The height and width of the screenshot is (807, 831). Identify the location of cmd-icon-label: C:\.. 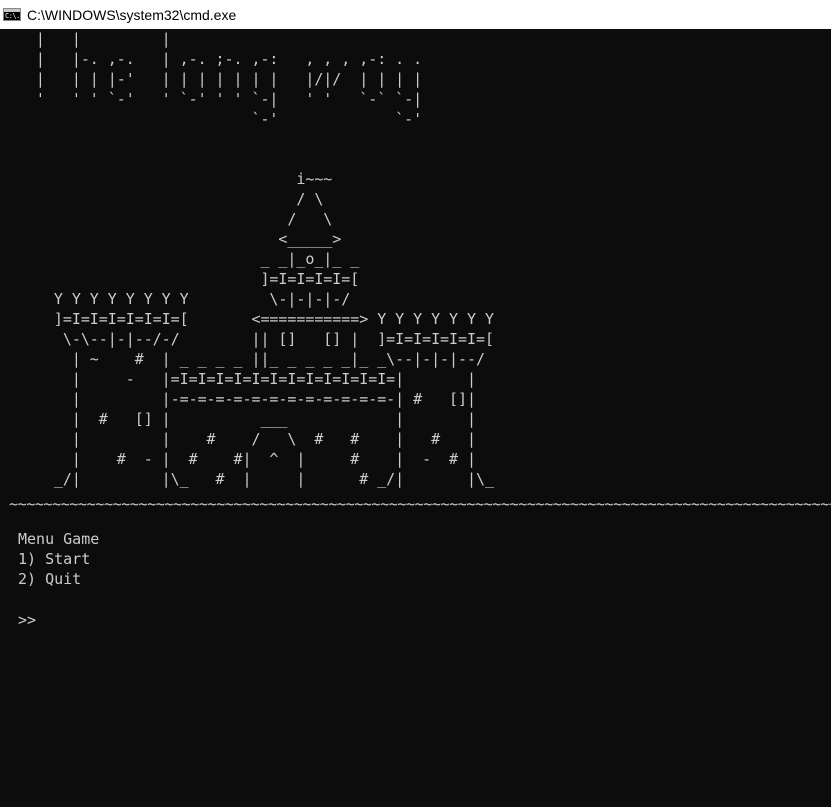
(12, 16).